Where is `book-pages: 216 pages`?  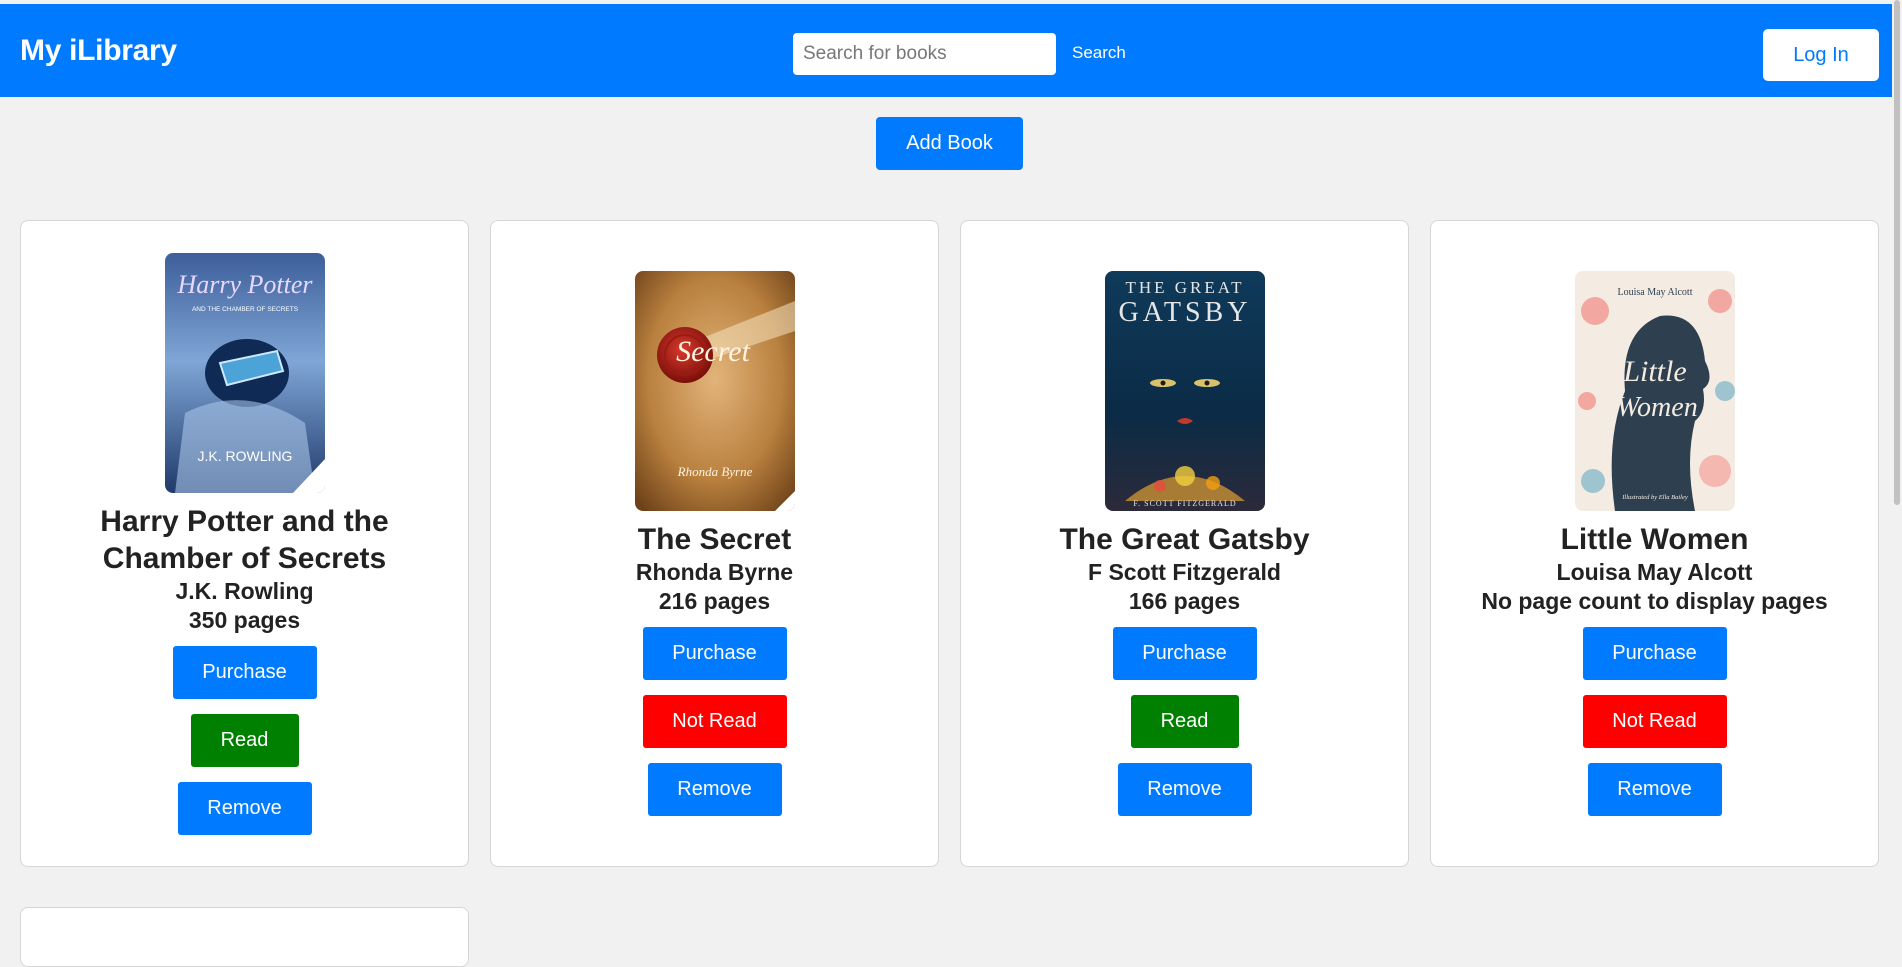
book-pages: 216 pages is located at coordinates (714, 601).